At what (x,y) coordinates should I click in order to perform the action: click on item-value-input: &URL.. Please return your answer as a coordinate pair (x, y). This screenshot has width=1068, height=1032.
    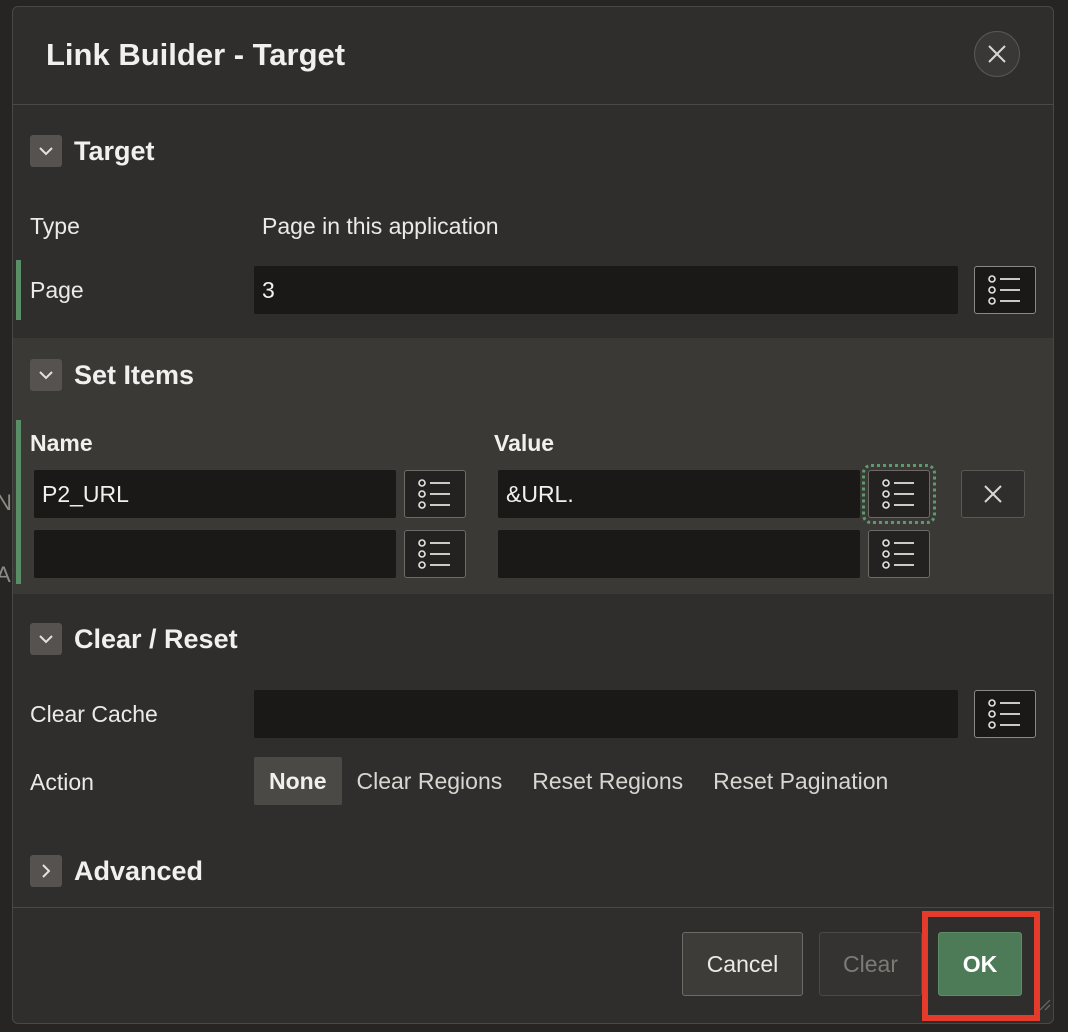
    Looking at the image, I should click on (679, 494).